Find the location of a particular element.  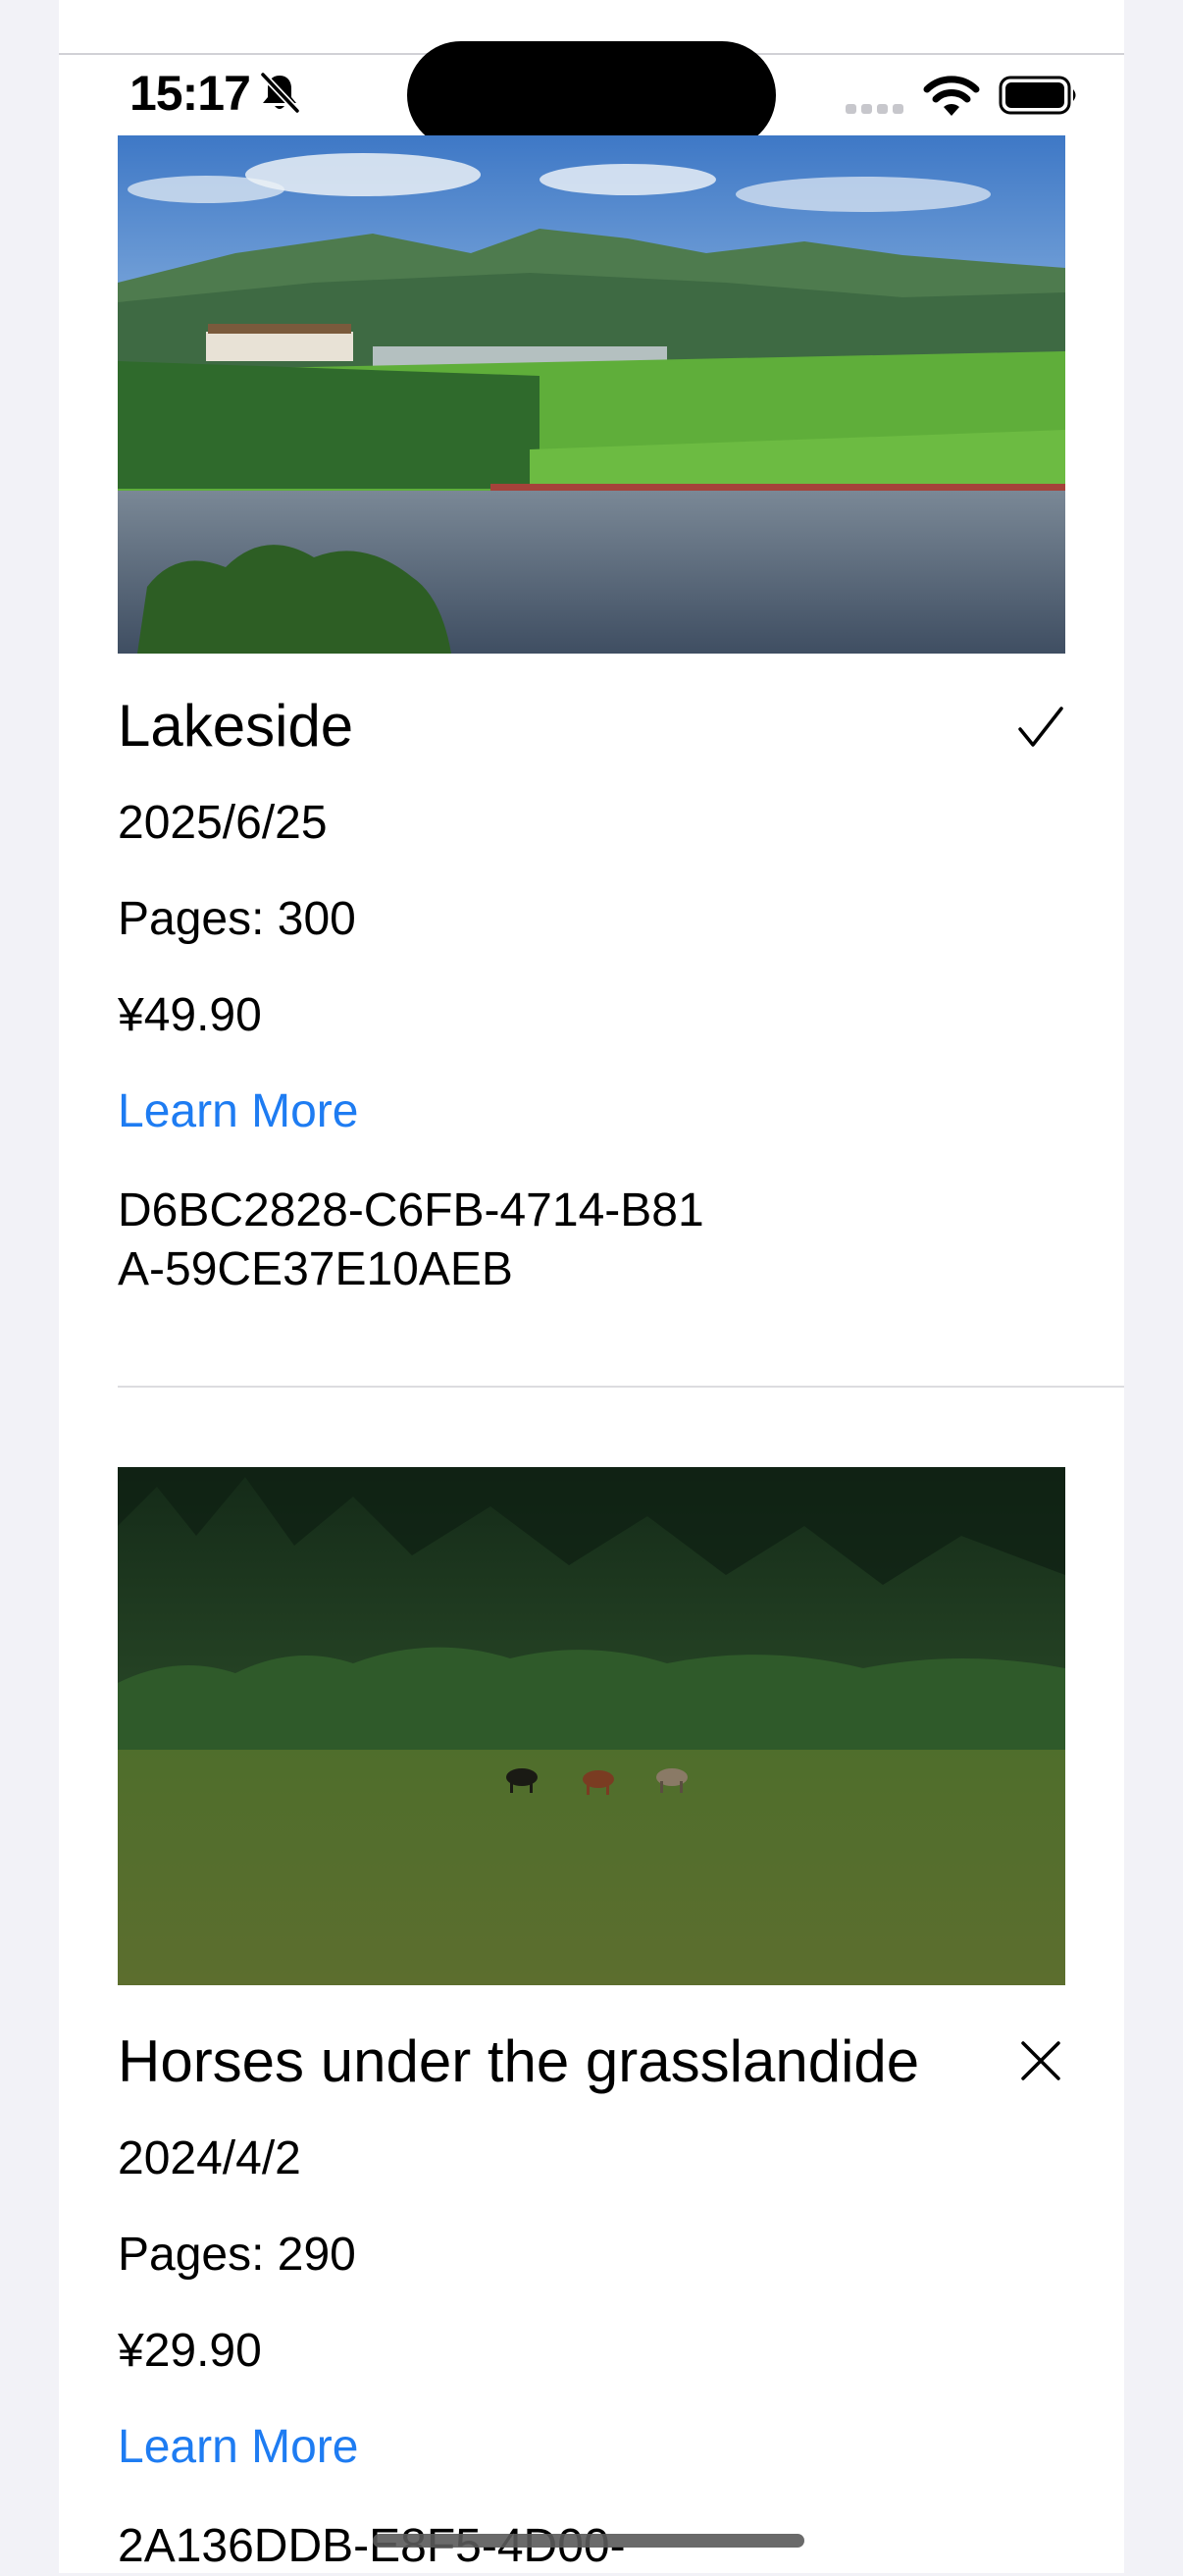

home-indicator is located at coordinates (589, 2541).